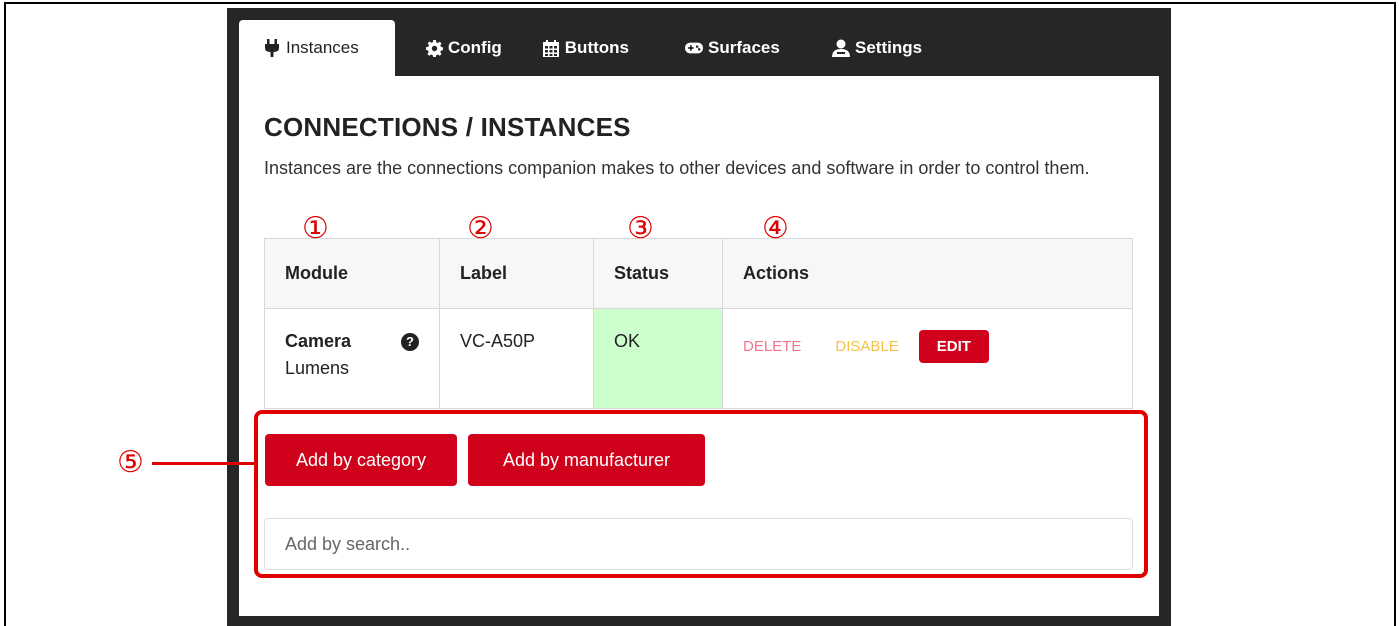  I want to click on table-header-row: Module Label Status Actions, so click(698, 273).